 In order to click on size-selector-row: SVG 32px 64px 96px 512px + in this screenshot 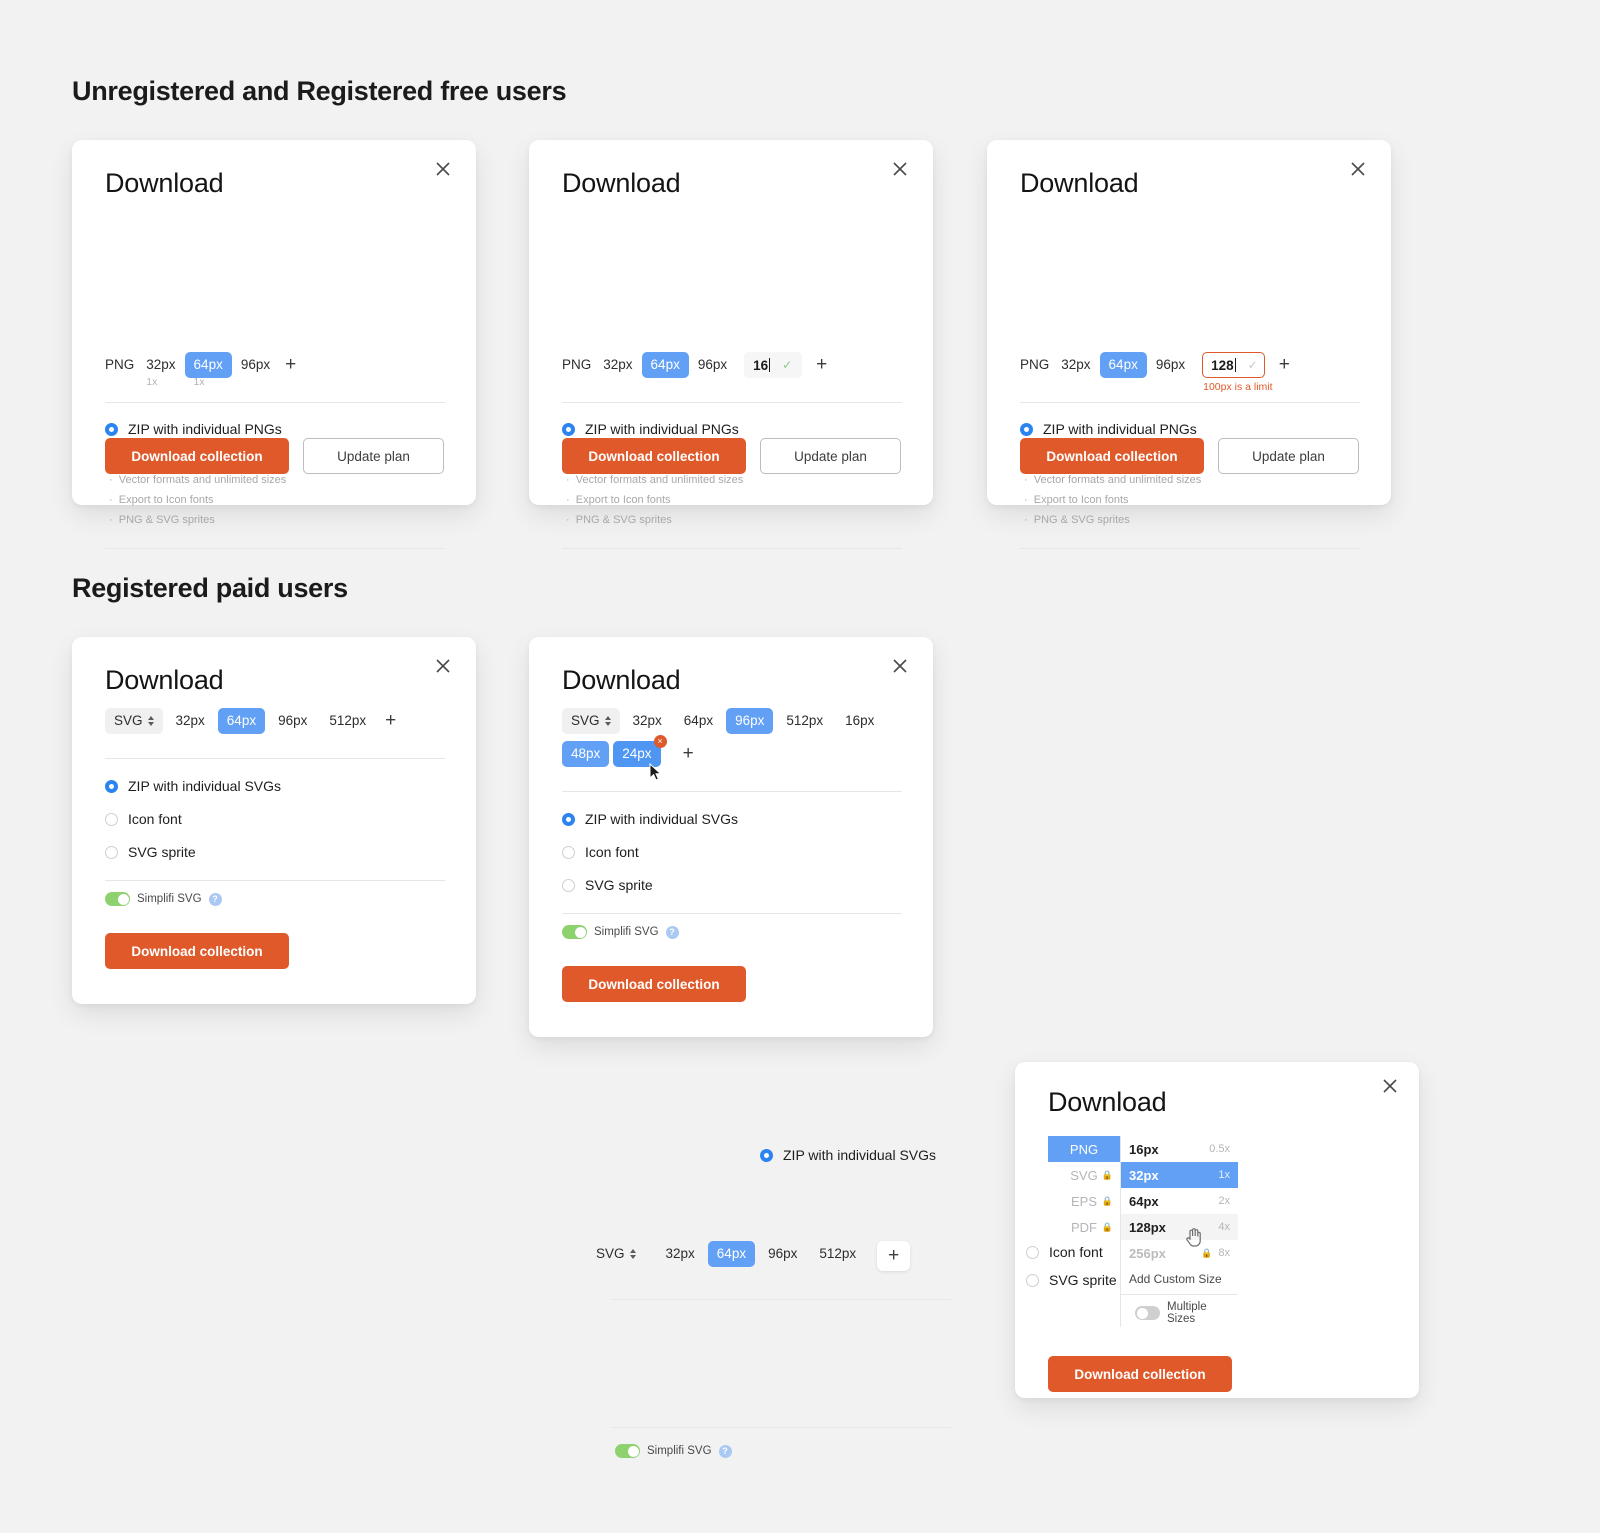, I will do `click(253, 721)`.